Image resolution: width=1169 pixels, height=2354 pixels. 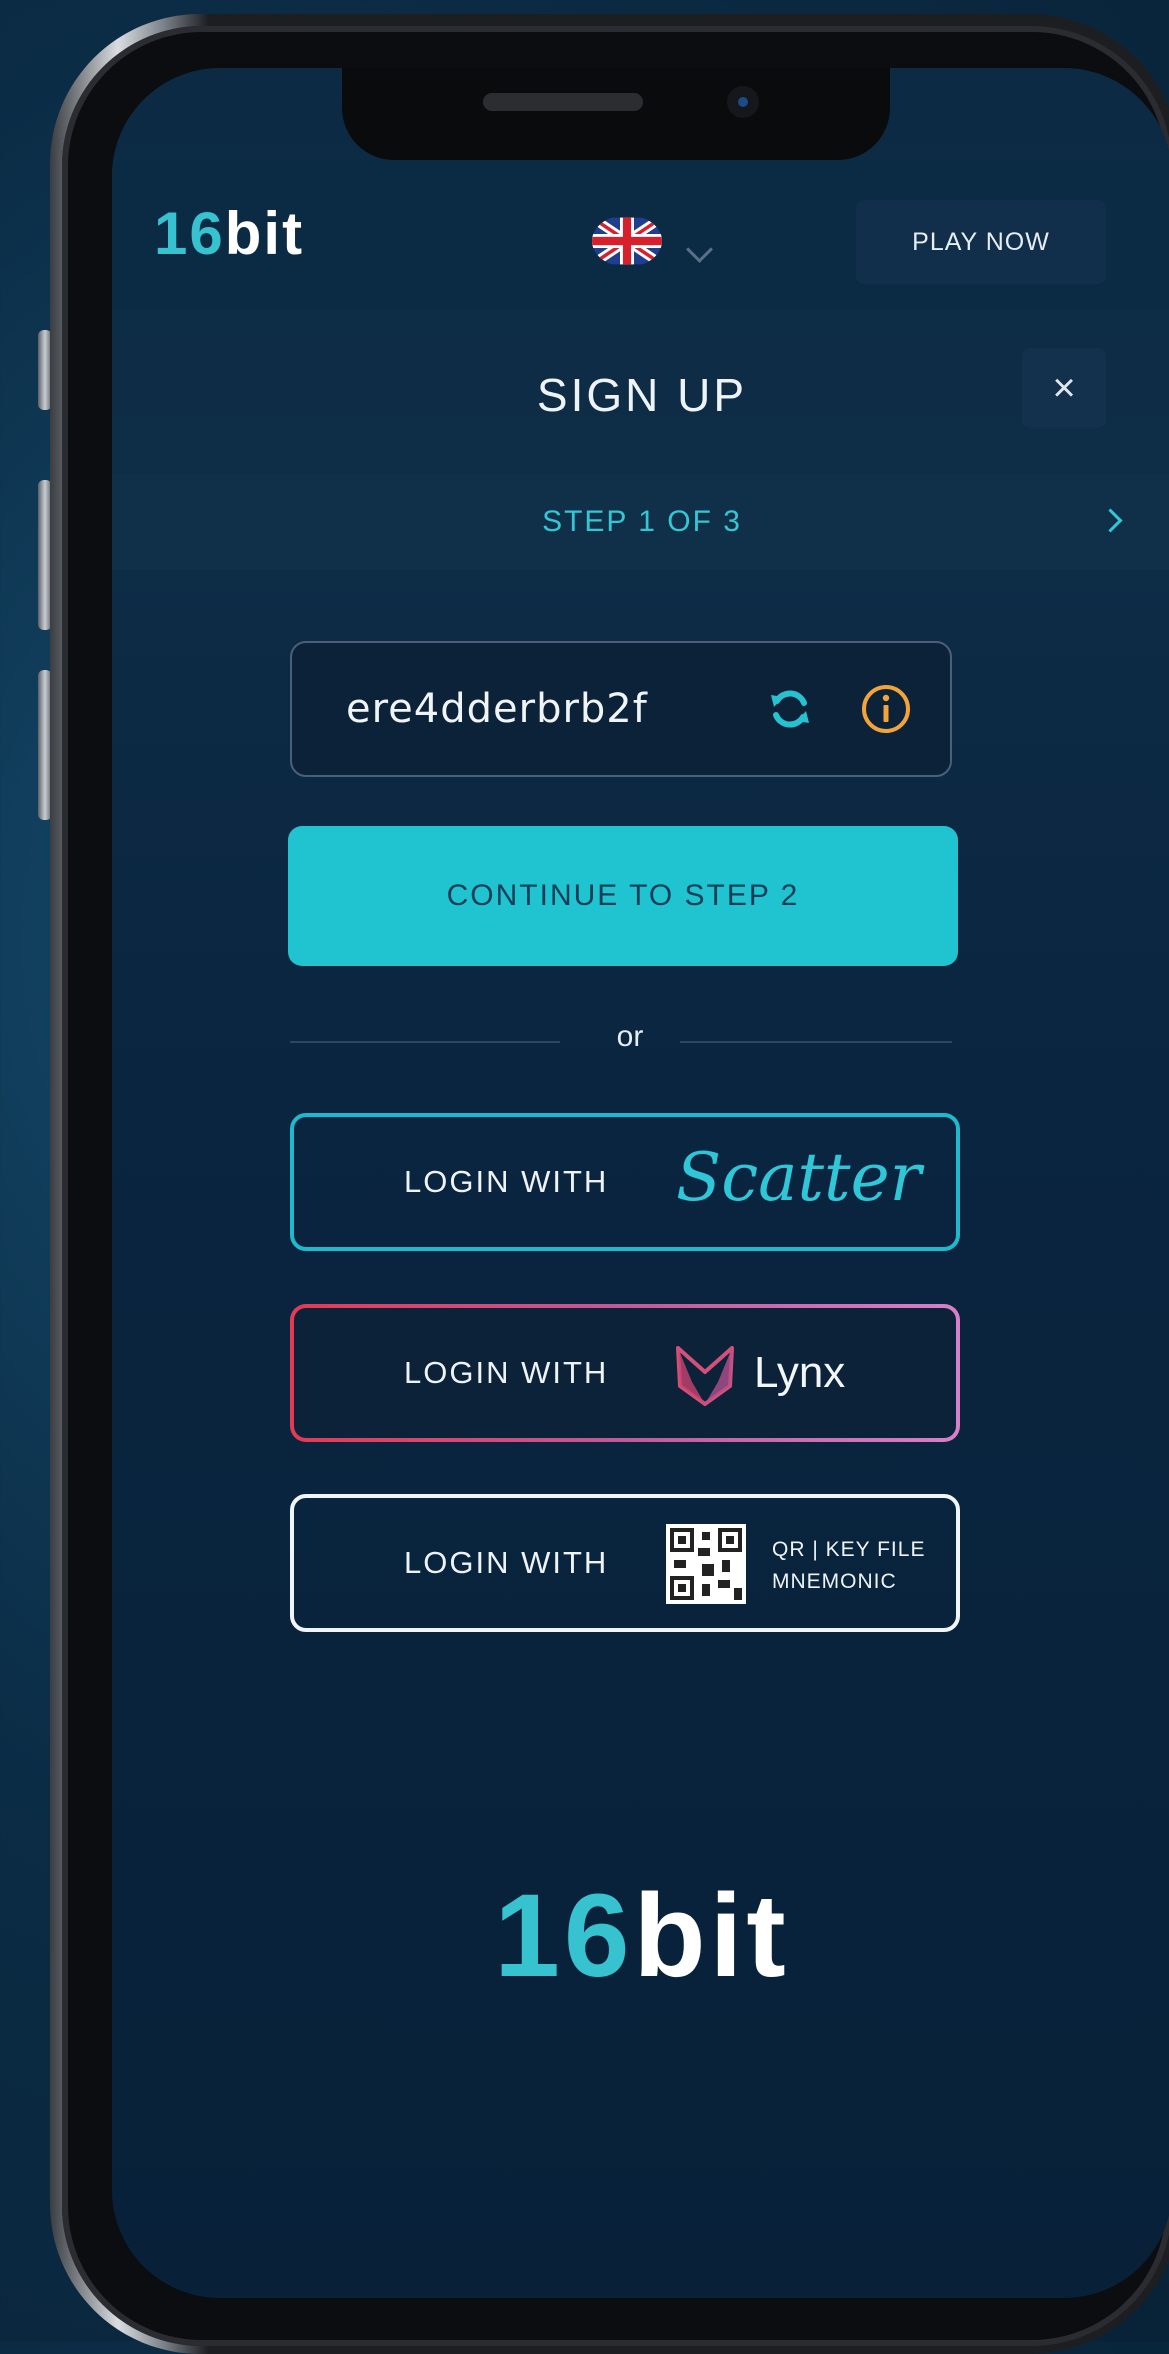 I want to click on close-button: ×, so click(x=1064, y=388).